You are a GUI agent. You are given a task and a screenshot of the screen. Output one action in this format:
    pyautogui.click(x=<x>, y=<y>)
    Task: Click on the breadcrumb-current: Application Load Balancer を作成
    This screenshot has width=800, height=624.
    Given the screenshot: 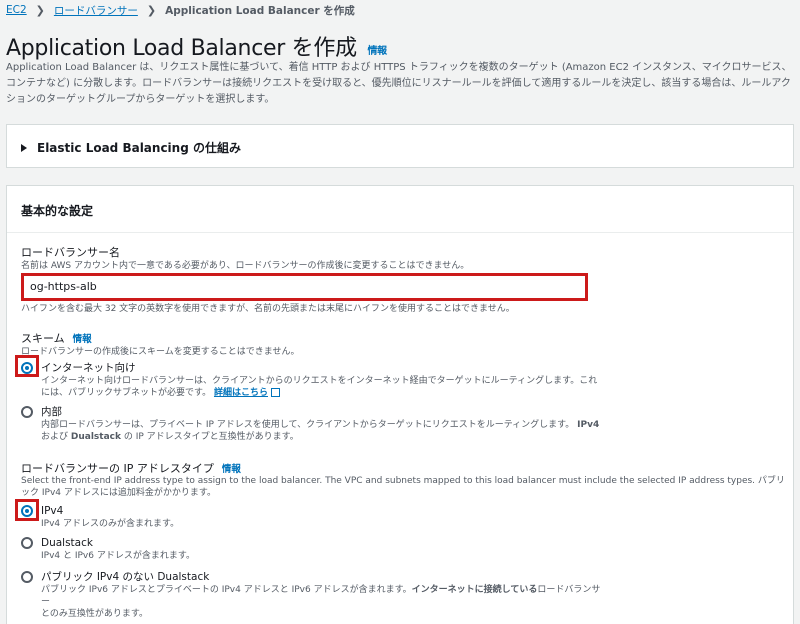 What is the action you would take?
    pyautogui.click(x=260, y=10)
    